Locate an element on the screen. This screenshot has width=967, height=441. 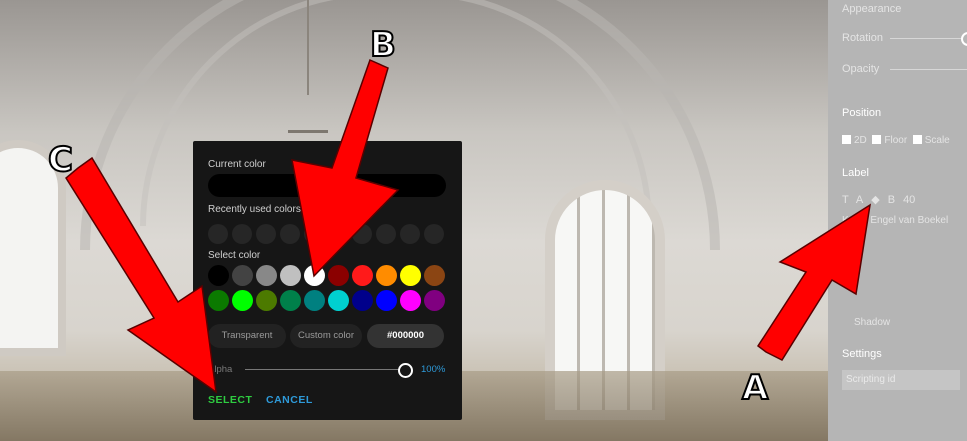
alpha-slider-knob is located at coordinates (405, 370).